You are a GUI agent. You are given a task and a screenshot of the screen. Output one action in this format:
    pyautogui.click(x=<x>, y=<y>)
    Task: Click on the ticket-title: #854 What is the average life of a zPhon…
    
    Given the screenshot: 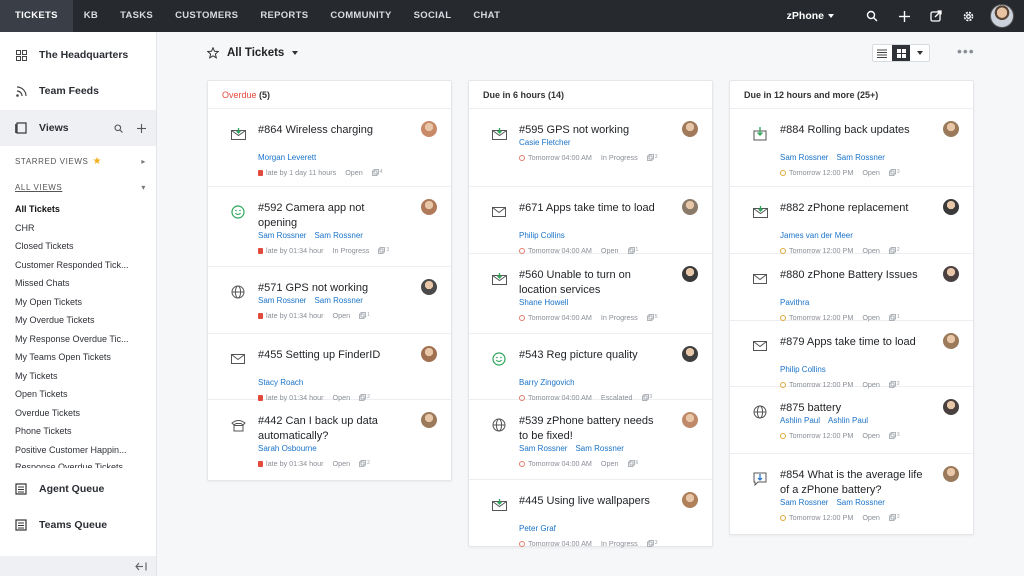 What is the action you would take?
    pyautogui.click(x=853, y=483)
    